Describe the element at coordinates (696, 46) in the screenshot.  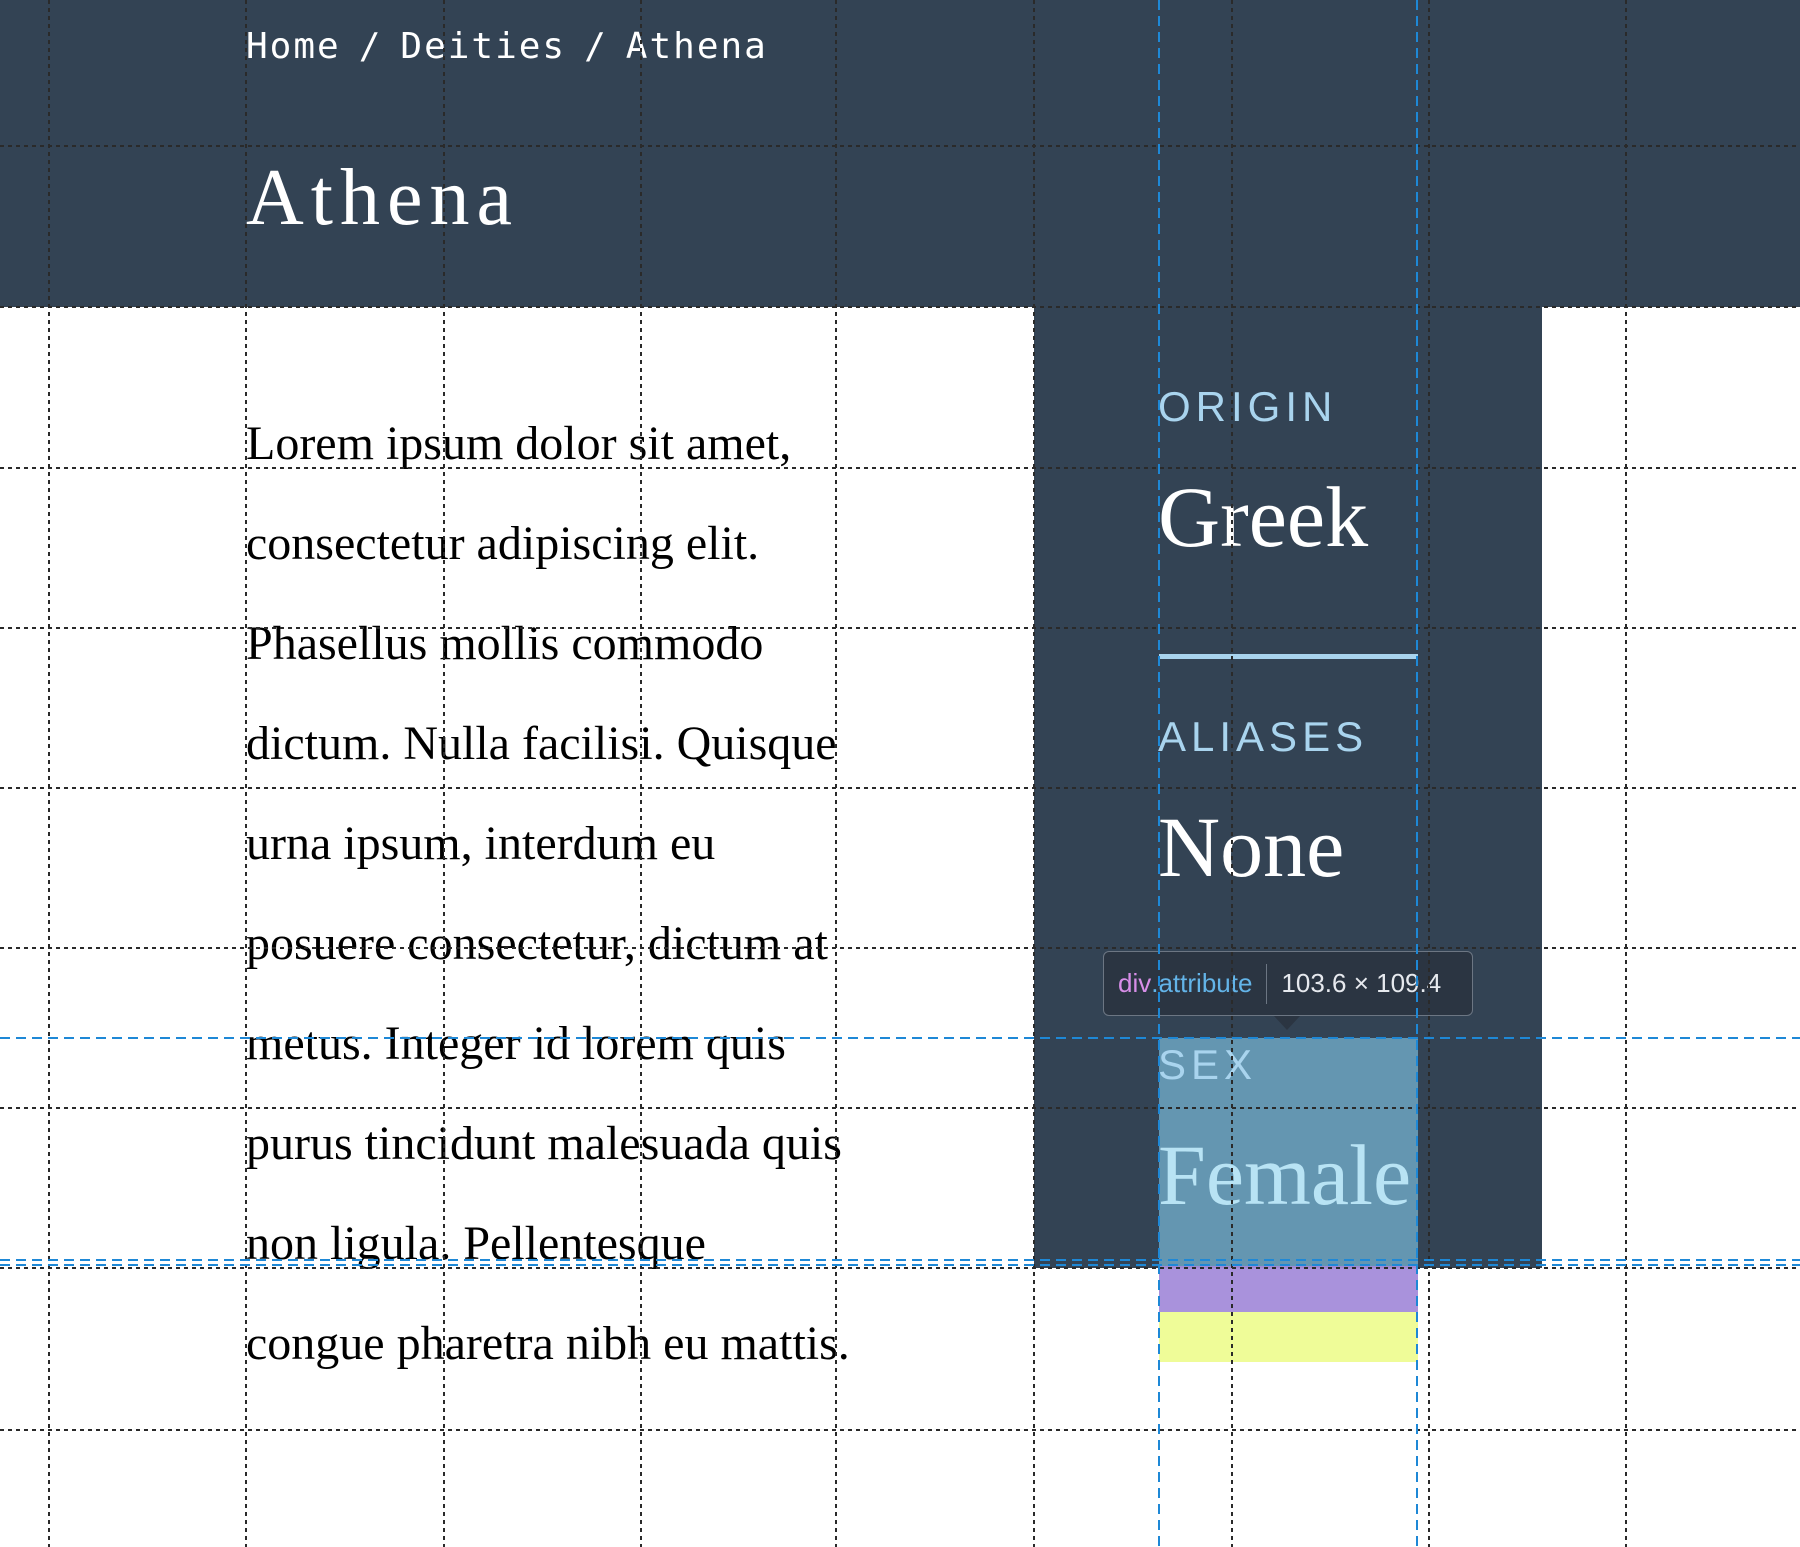
I see `breadcrumb-current: Athena` at that location.